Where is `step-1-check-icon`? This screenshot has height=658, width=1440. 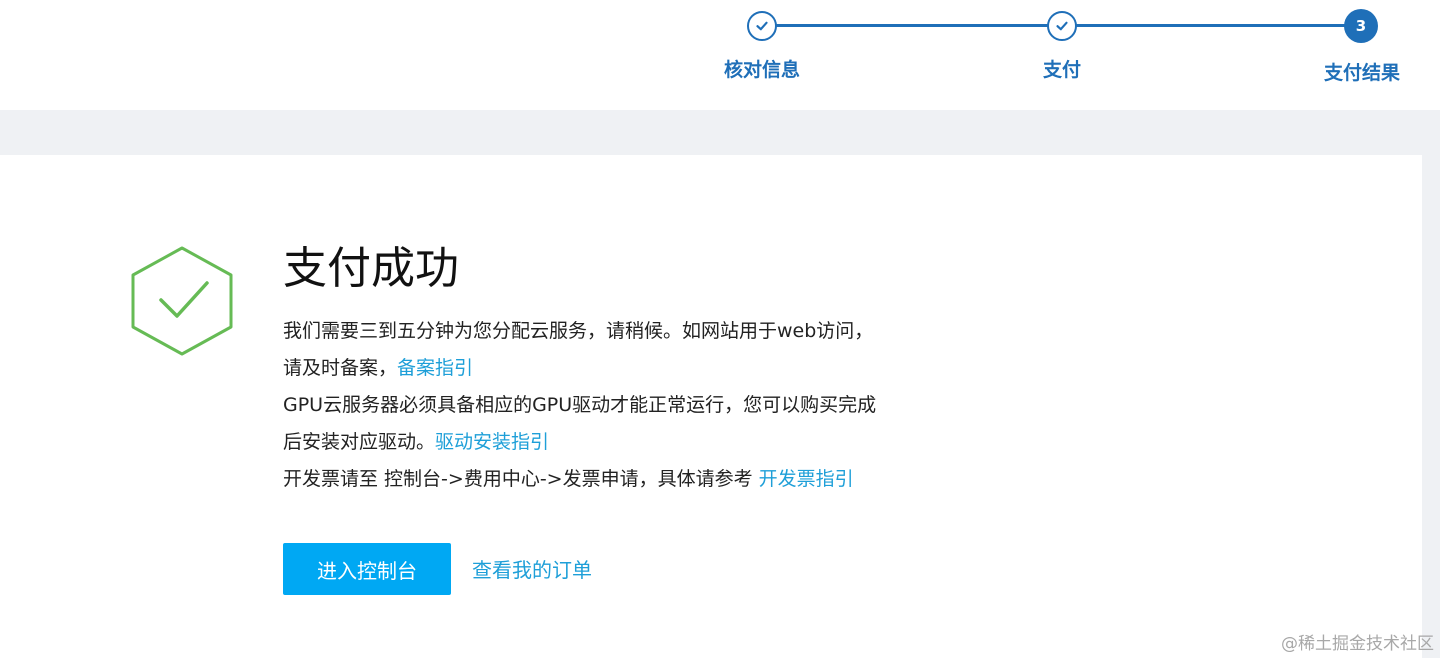 step-1-check-icon is located at coordinates (762, 26).